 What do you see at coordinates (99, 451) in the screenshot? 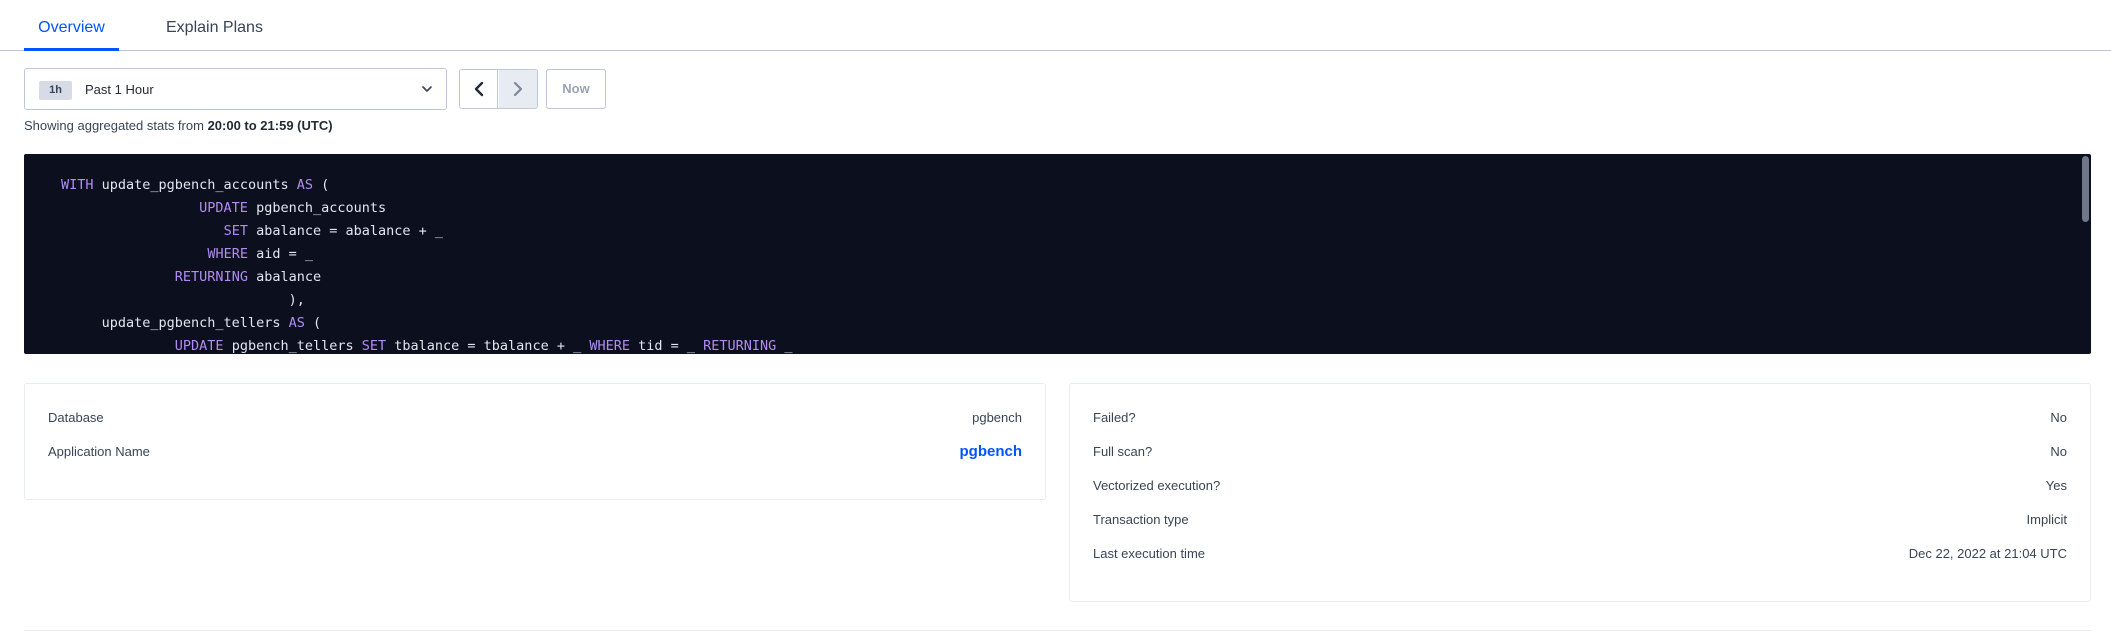
I see `stat-label: Application Name` at bounding box center [99, 451].